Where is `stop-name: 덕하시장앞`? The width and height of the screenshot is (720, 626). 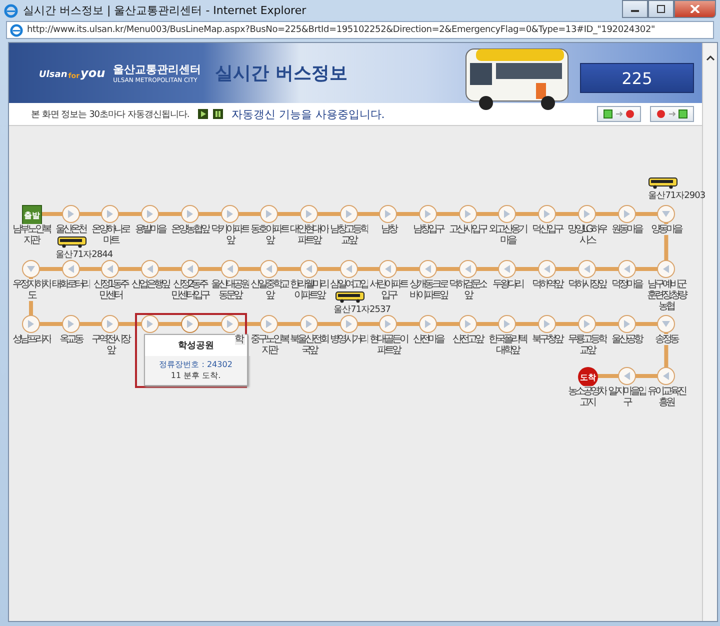 stop-name: 덕하시장앞 is located at coordinates (586, 284).